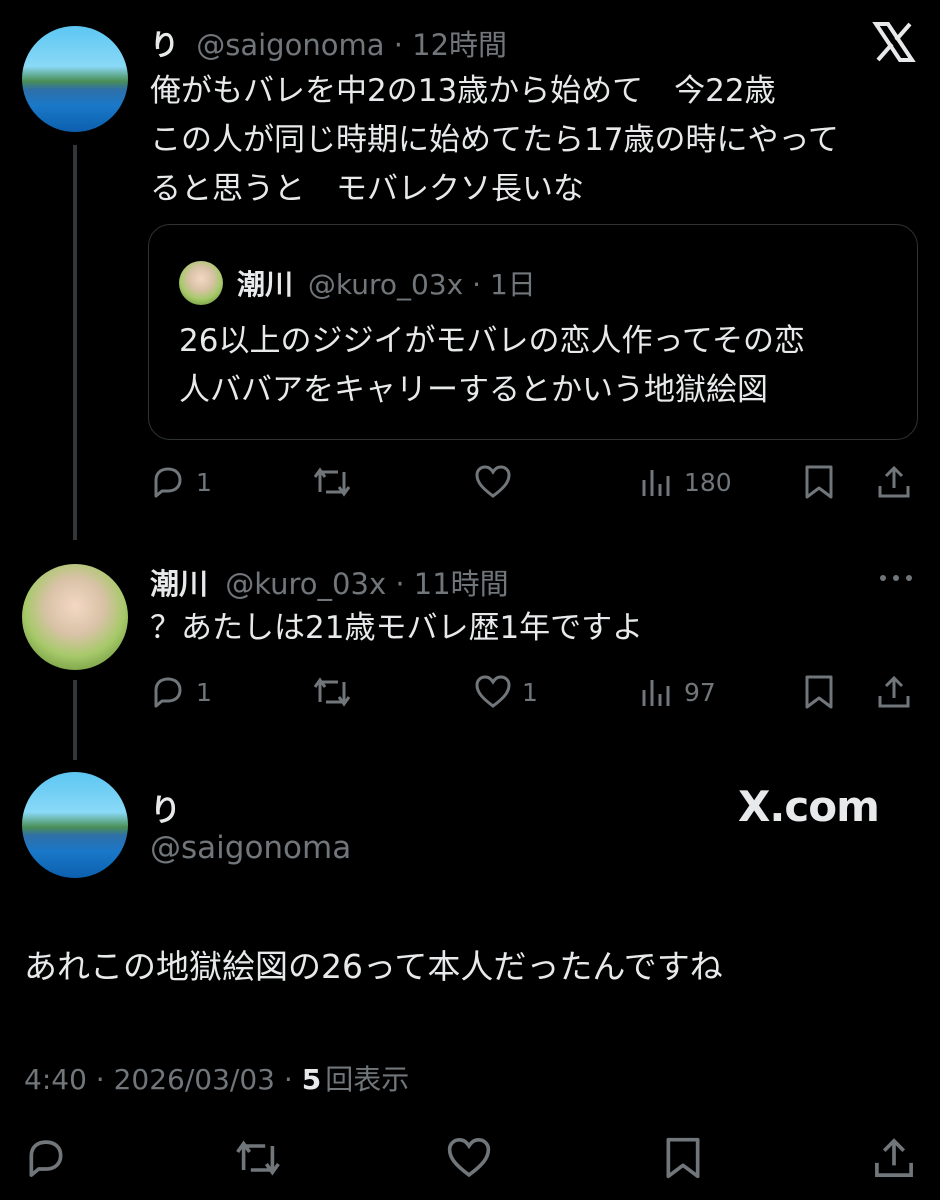 The width and height of the screenshot is (940, 1200). Describe the element at coordinates (55, 1079) in the screenshot. I see `post-time: 4:40` at that location.